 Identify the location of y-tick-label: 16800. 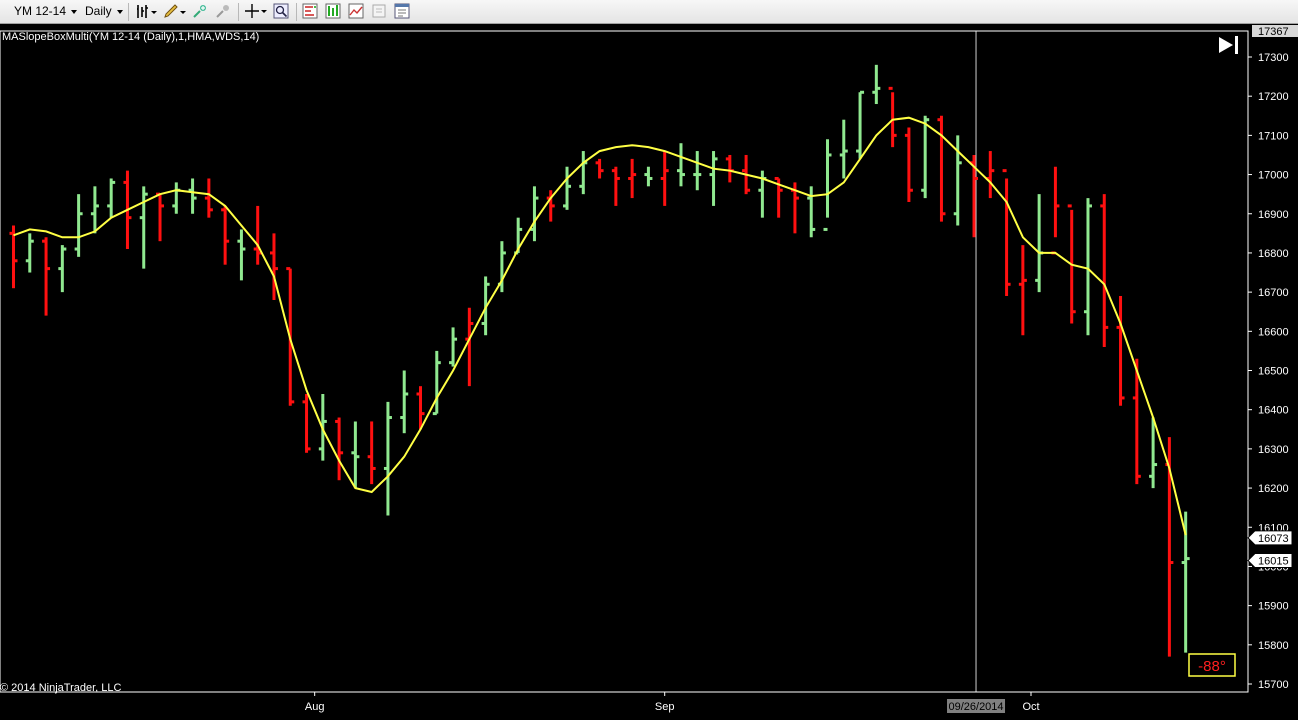
(1273, 254).